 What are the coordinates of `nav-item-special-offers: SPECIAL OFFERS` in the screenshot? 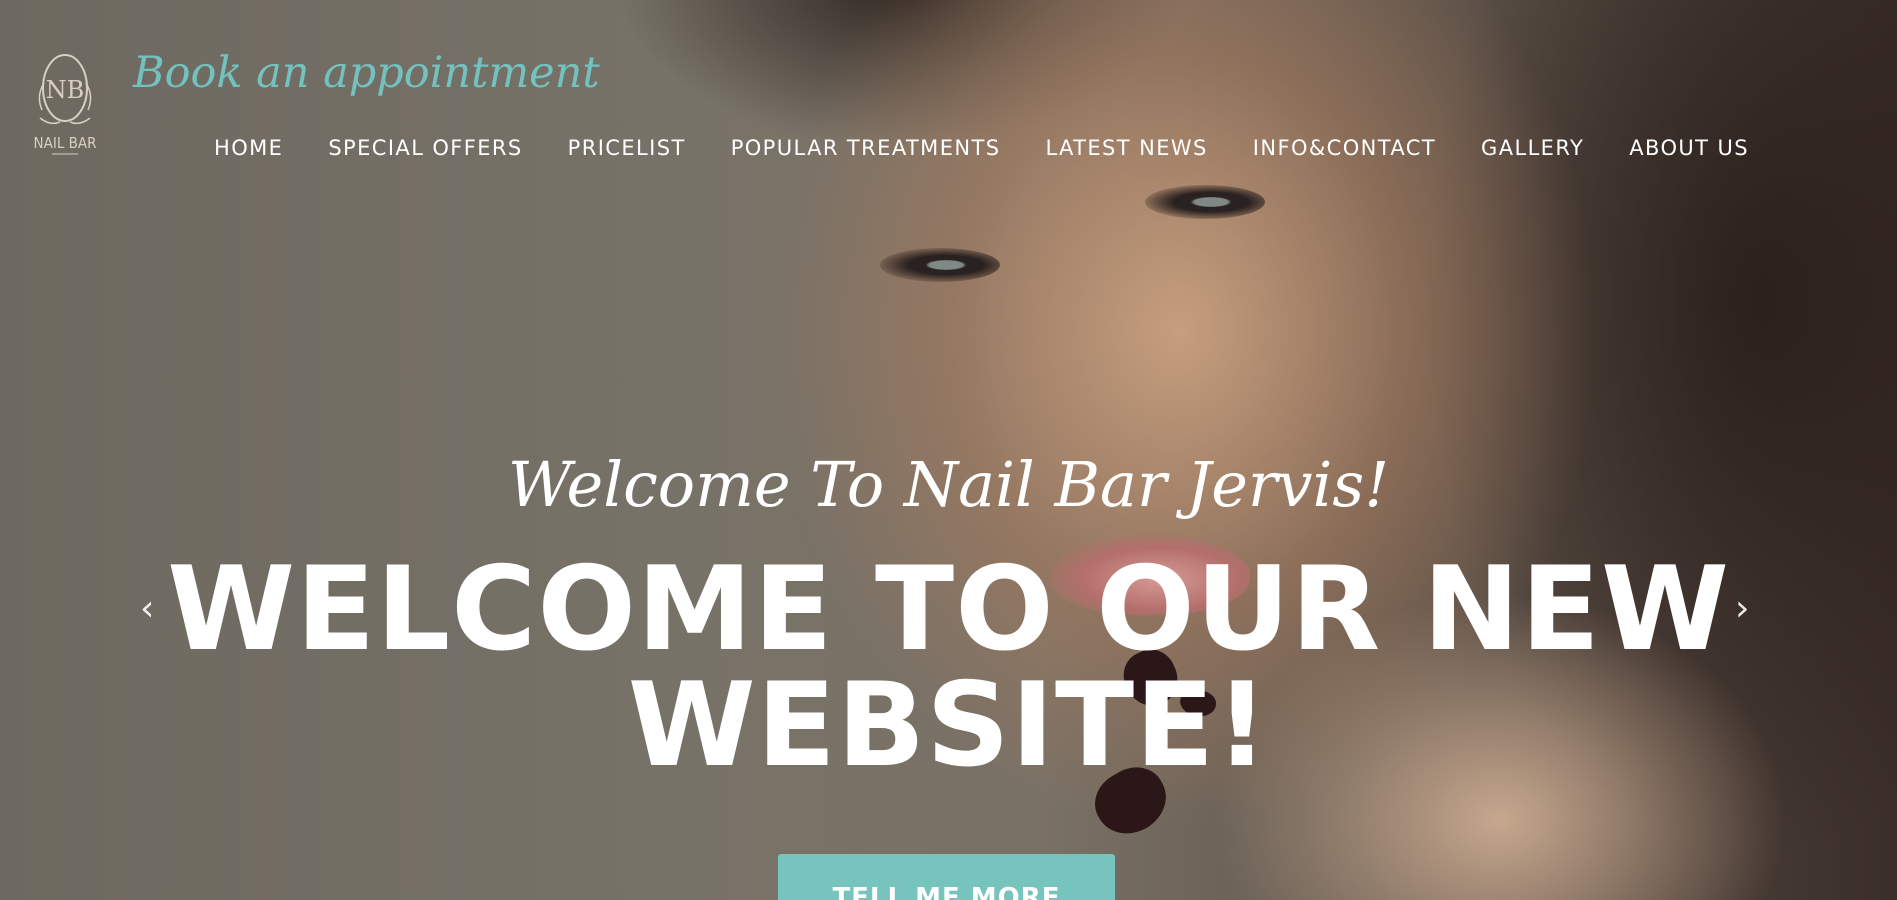 It's located at (425, 148).